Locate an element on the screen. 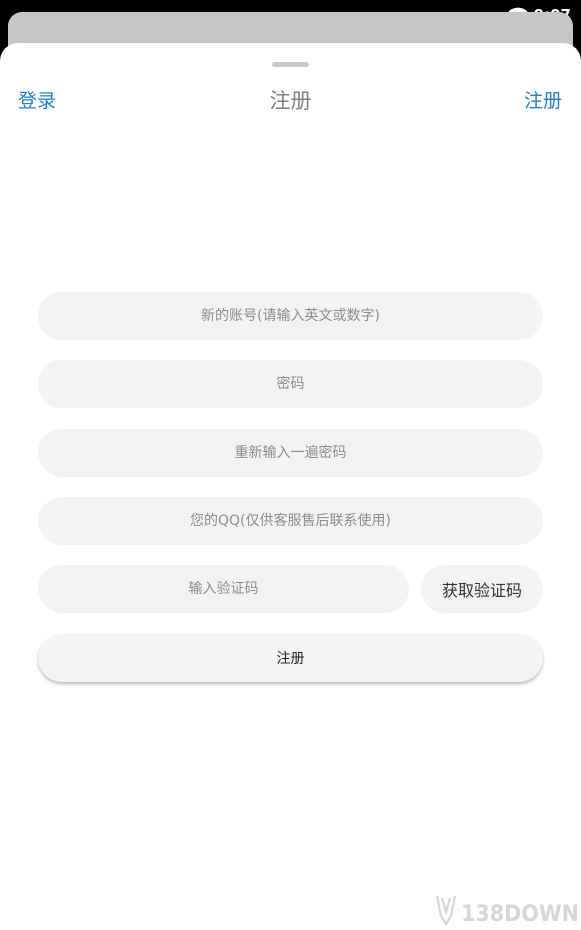 The image size is (581, 930). new-account-input is located at coordinates (290, 316).